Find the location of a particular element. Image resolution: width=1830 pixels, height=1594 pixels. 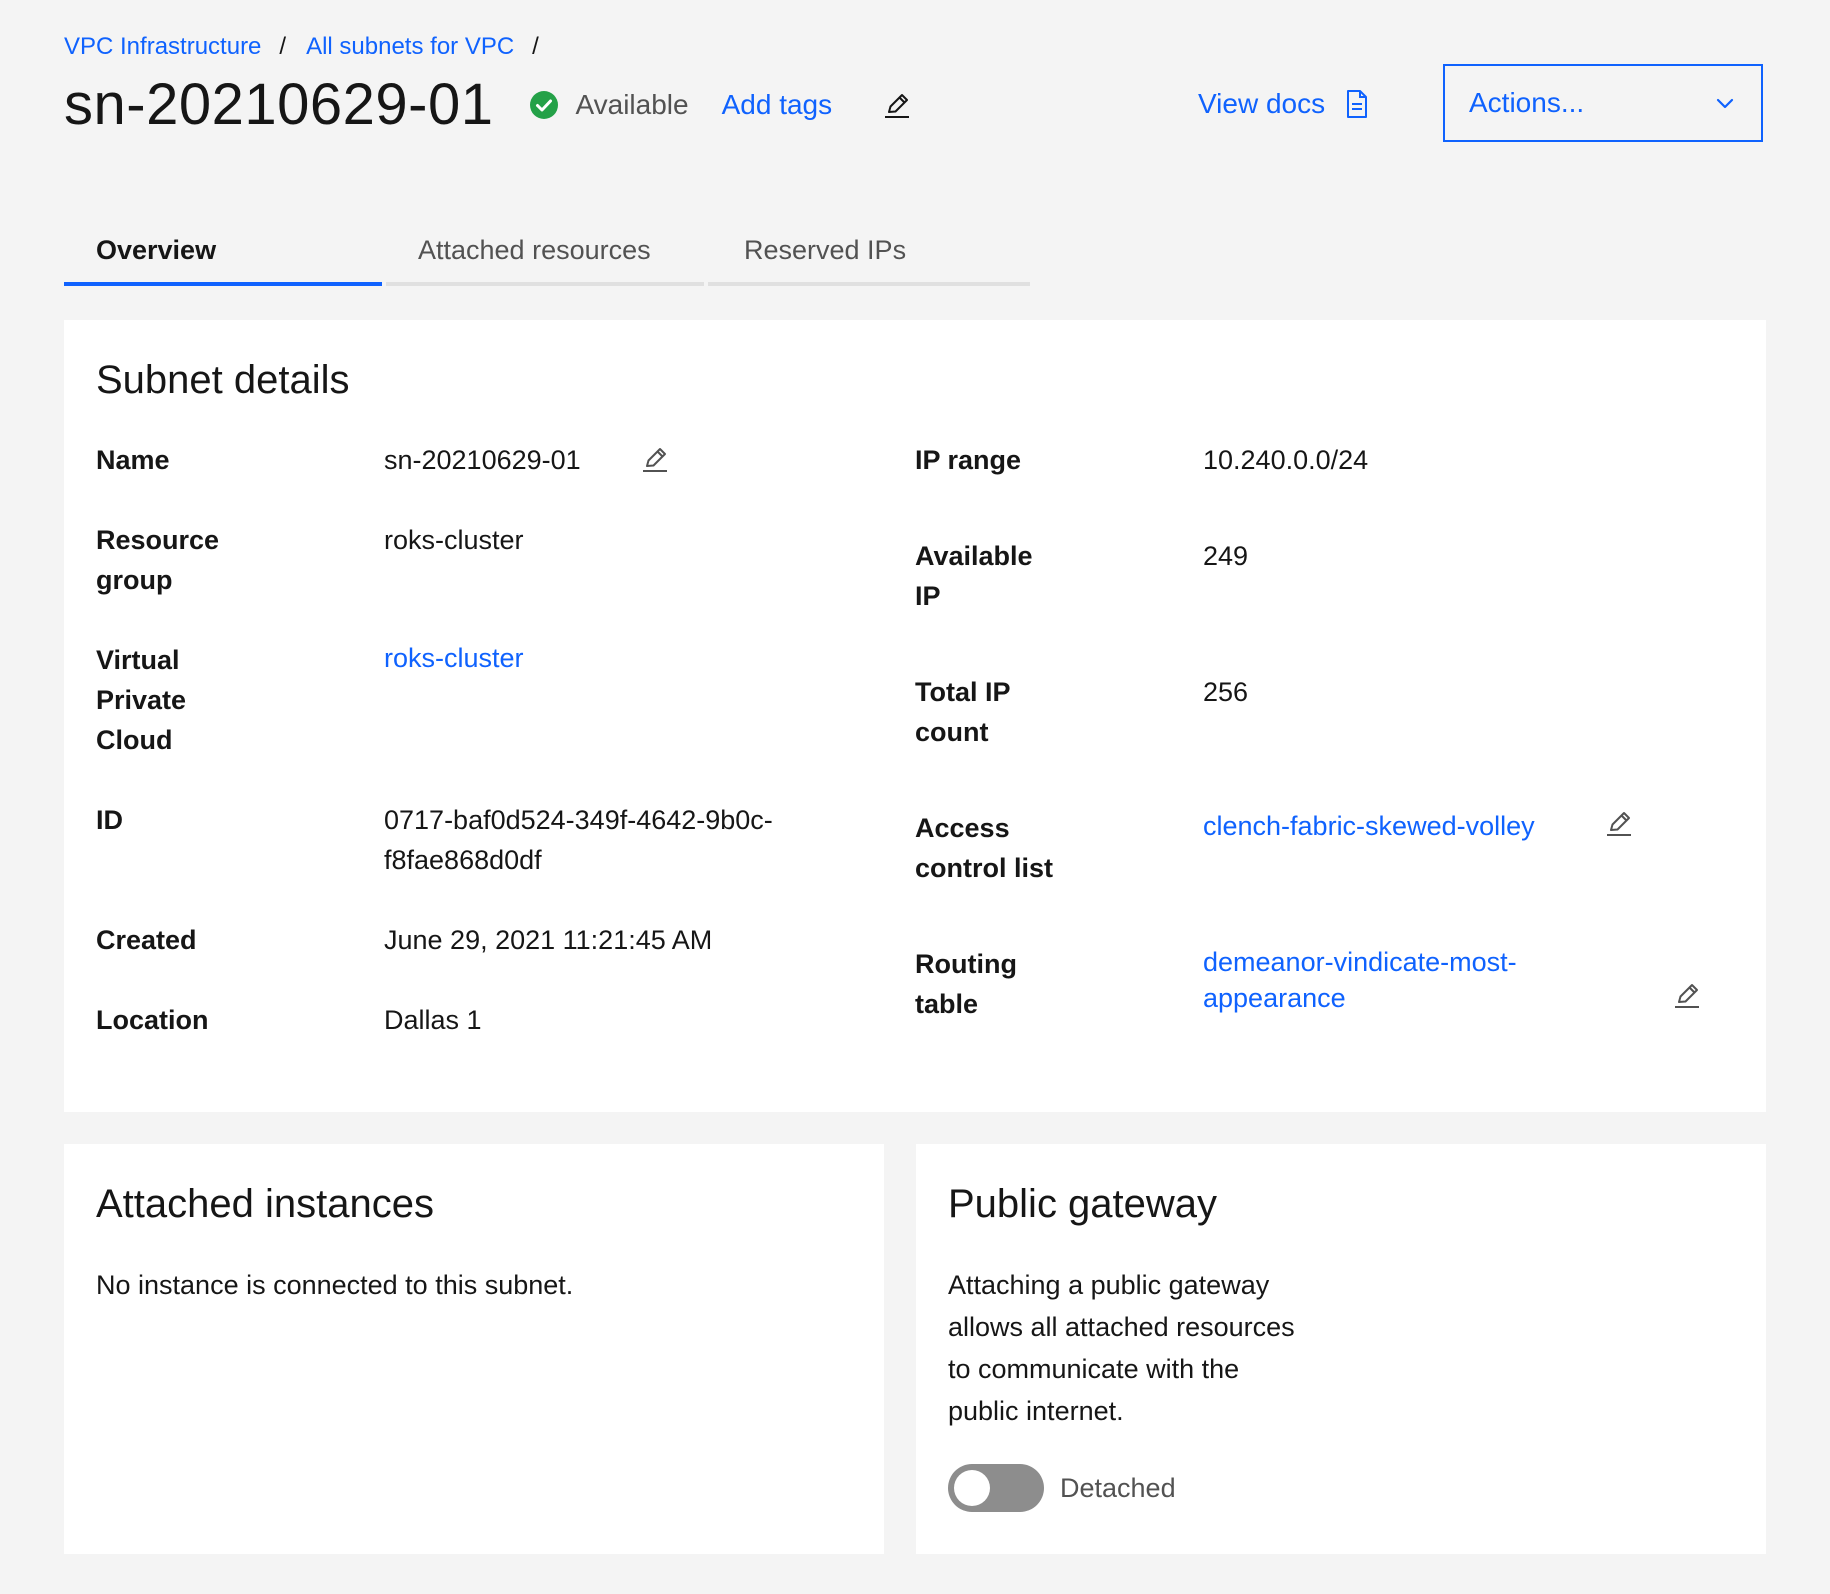

edit-acl-icon is located at coordinates (1619, 823).